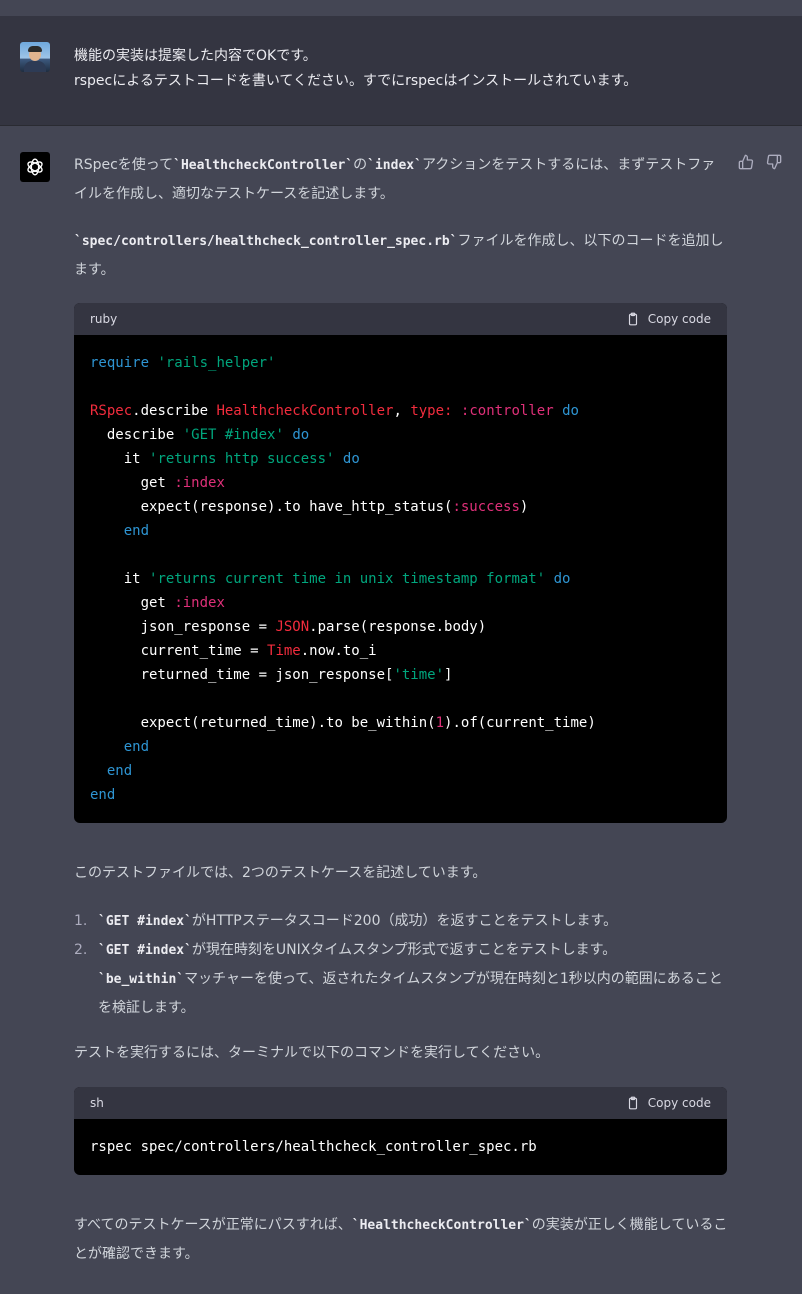 The image size is (802, 1294). What do you see at coordinates (431, 411) in the screenshot?
I see `code-token: type:` at bounding box center [431, 411].